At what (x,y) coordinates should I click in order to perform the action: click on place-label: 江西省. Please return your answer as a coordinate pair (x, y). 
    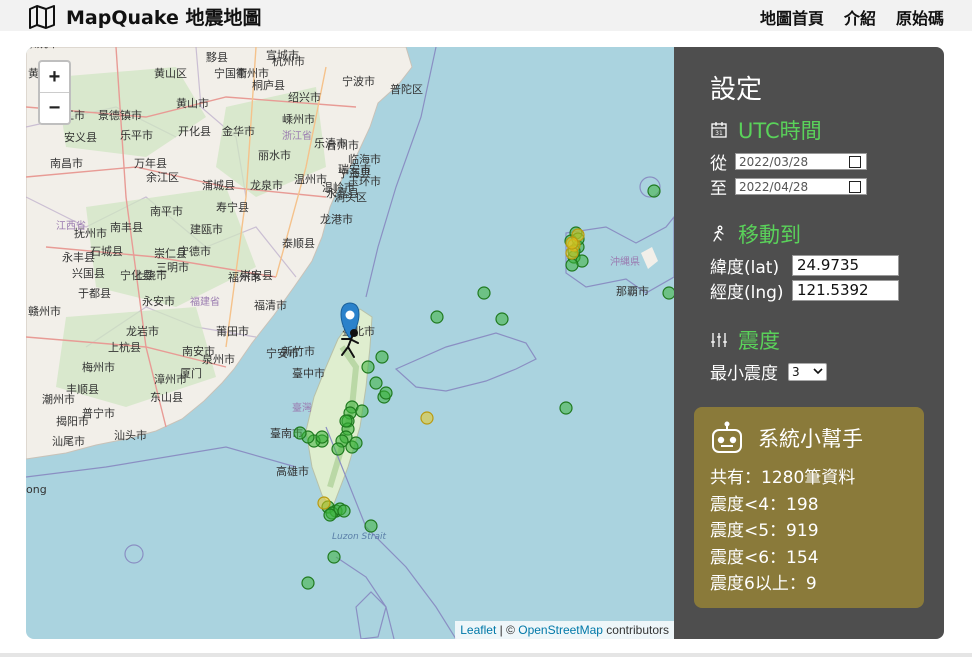
    Looking at the image, I should click on (71, 225).